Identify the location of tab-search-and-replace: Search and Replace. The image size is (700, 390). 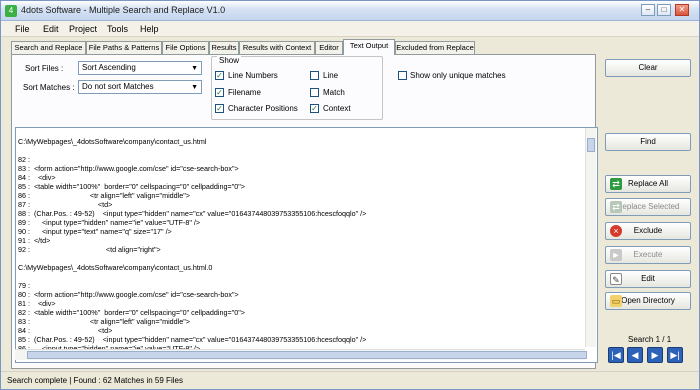
(48, 48).